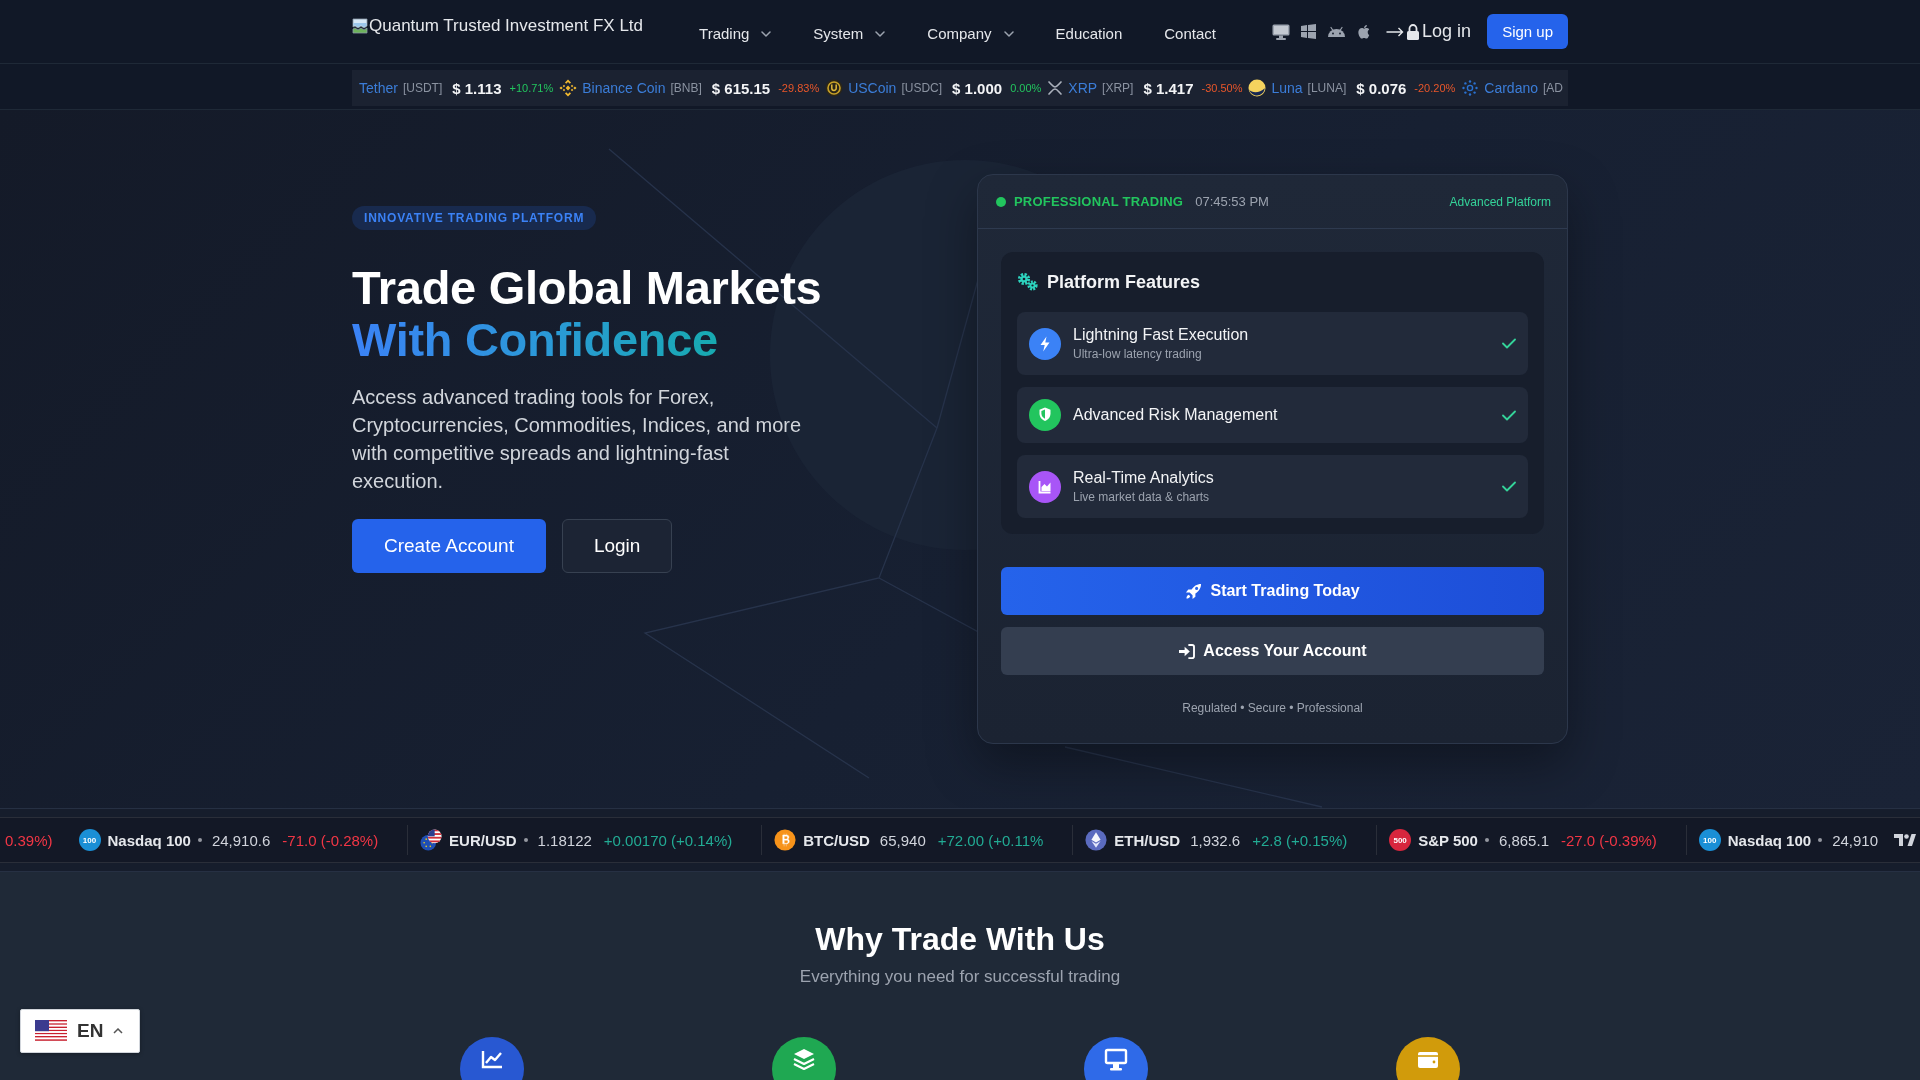 The image size is (1920, 1080). Describe the element at coordinates (378, 88) in the screenshot. I see `coin-name: Tether` at that location.